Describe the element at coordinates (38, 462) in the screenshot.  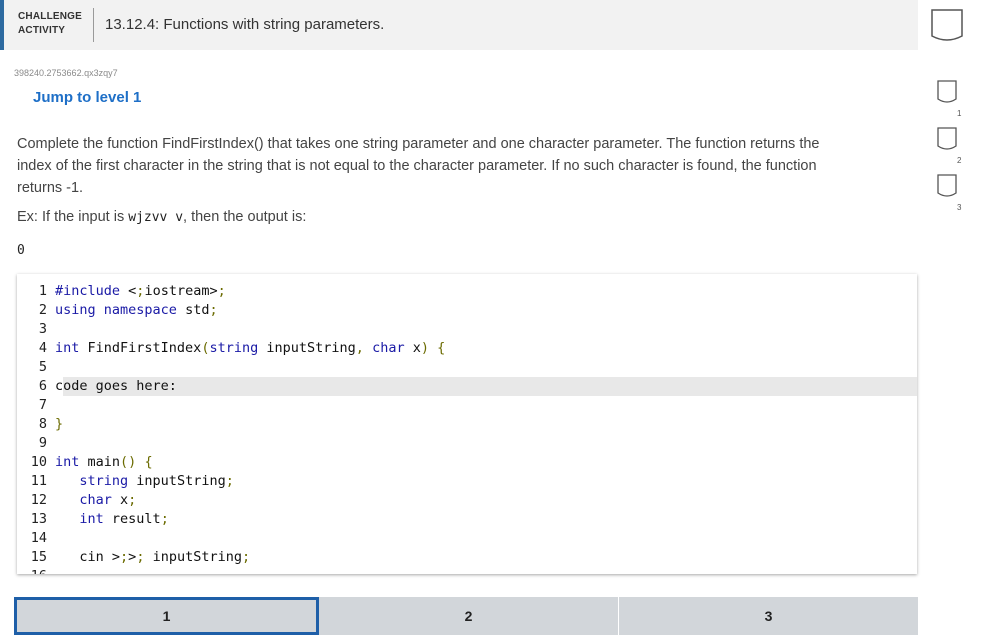
I see `line-number: 10` at that location.